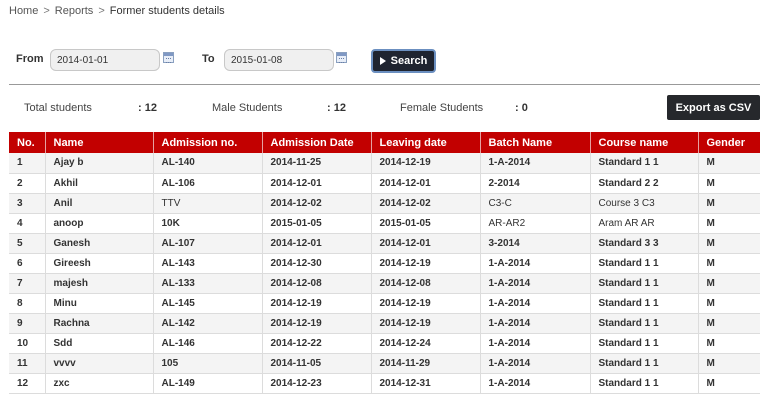  Describe the element at coordinates (27, 203) in the screenshot. I see `cell-no: 3` at that location.